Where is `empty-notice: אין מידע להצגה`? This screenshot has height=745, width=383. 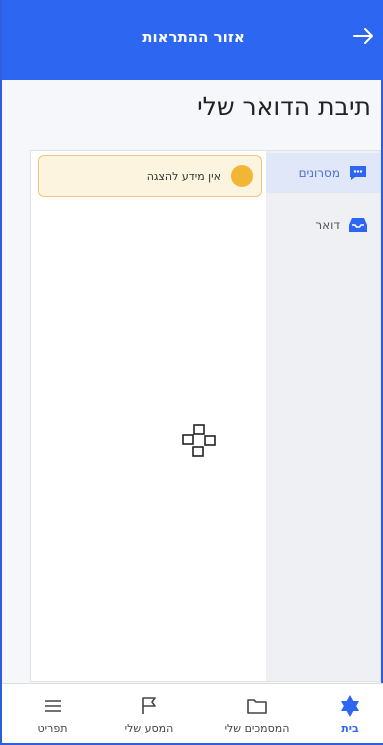 empty-notice: אין מידע להצגה is located at coordinates (150, 176).